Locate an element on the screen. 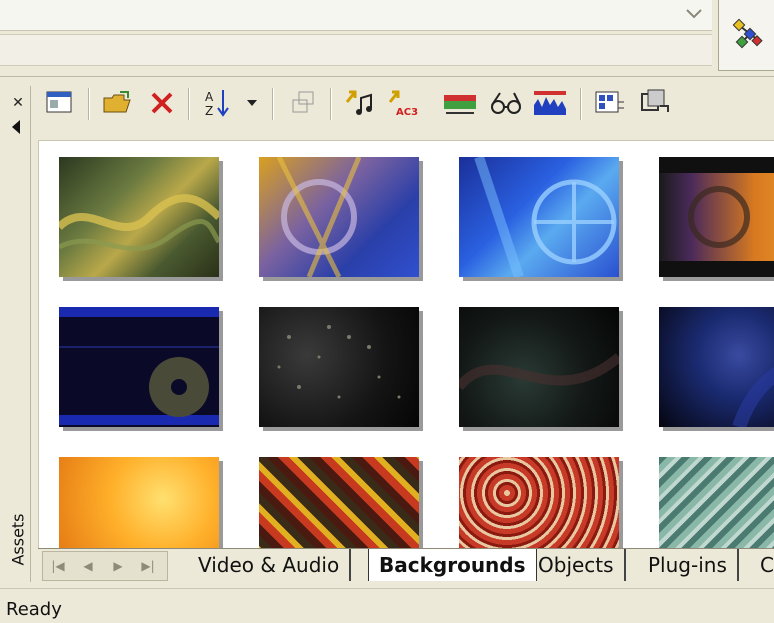 The image size is (774, 623). close-icon: ✕ is located at coordinates (18, 103).